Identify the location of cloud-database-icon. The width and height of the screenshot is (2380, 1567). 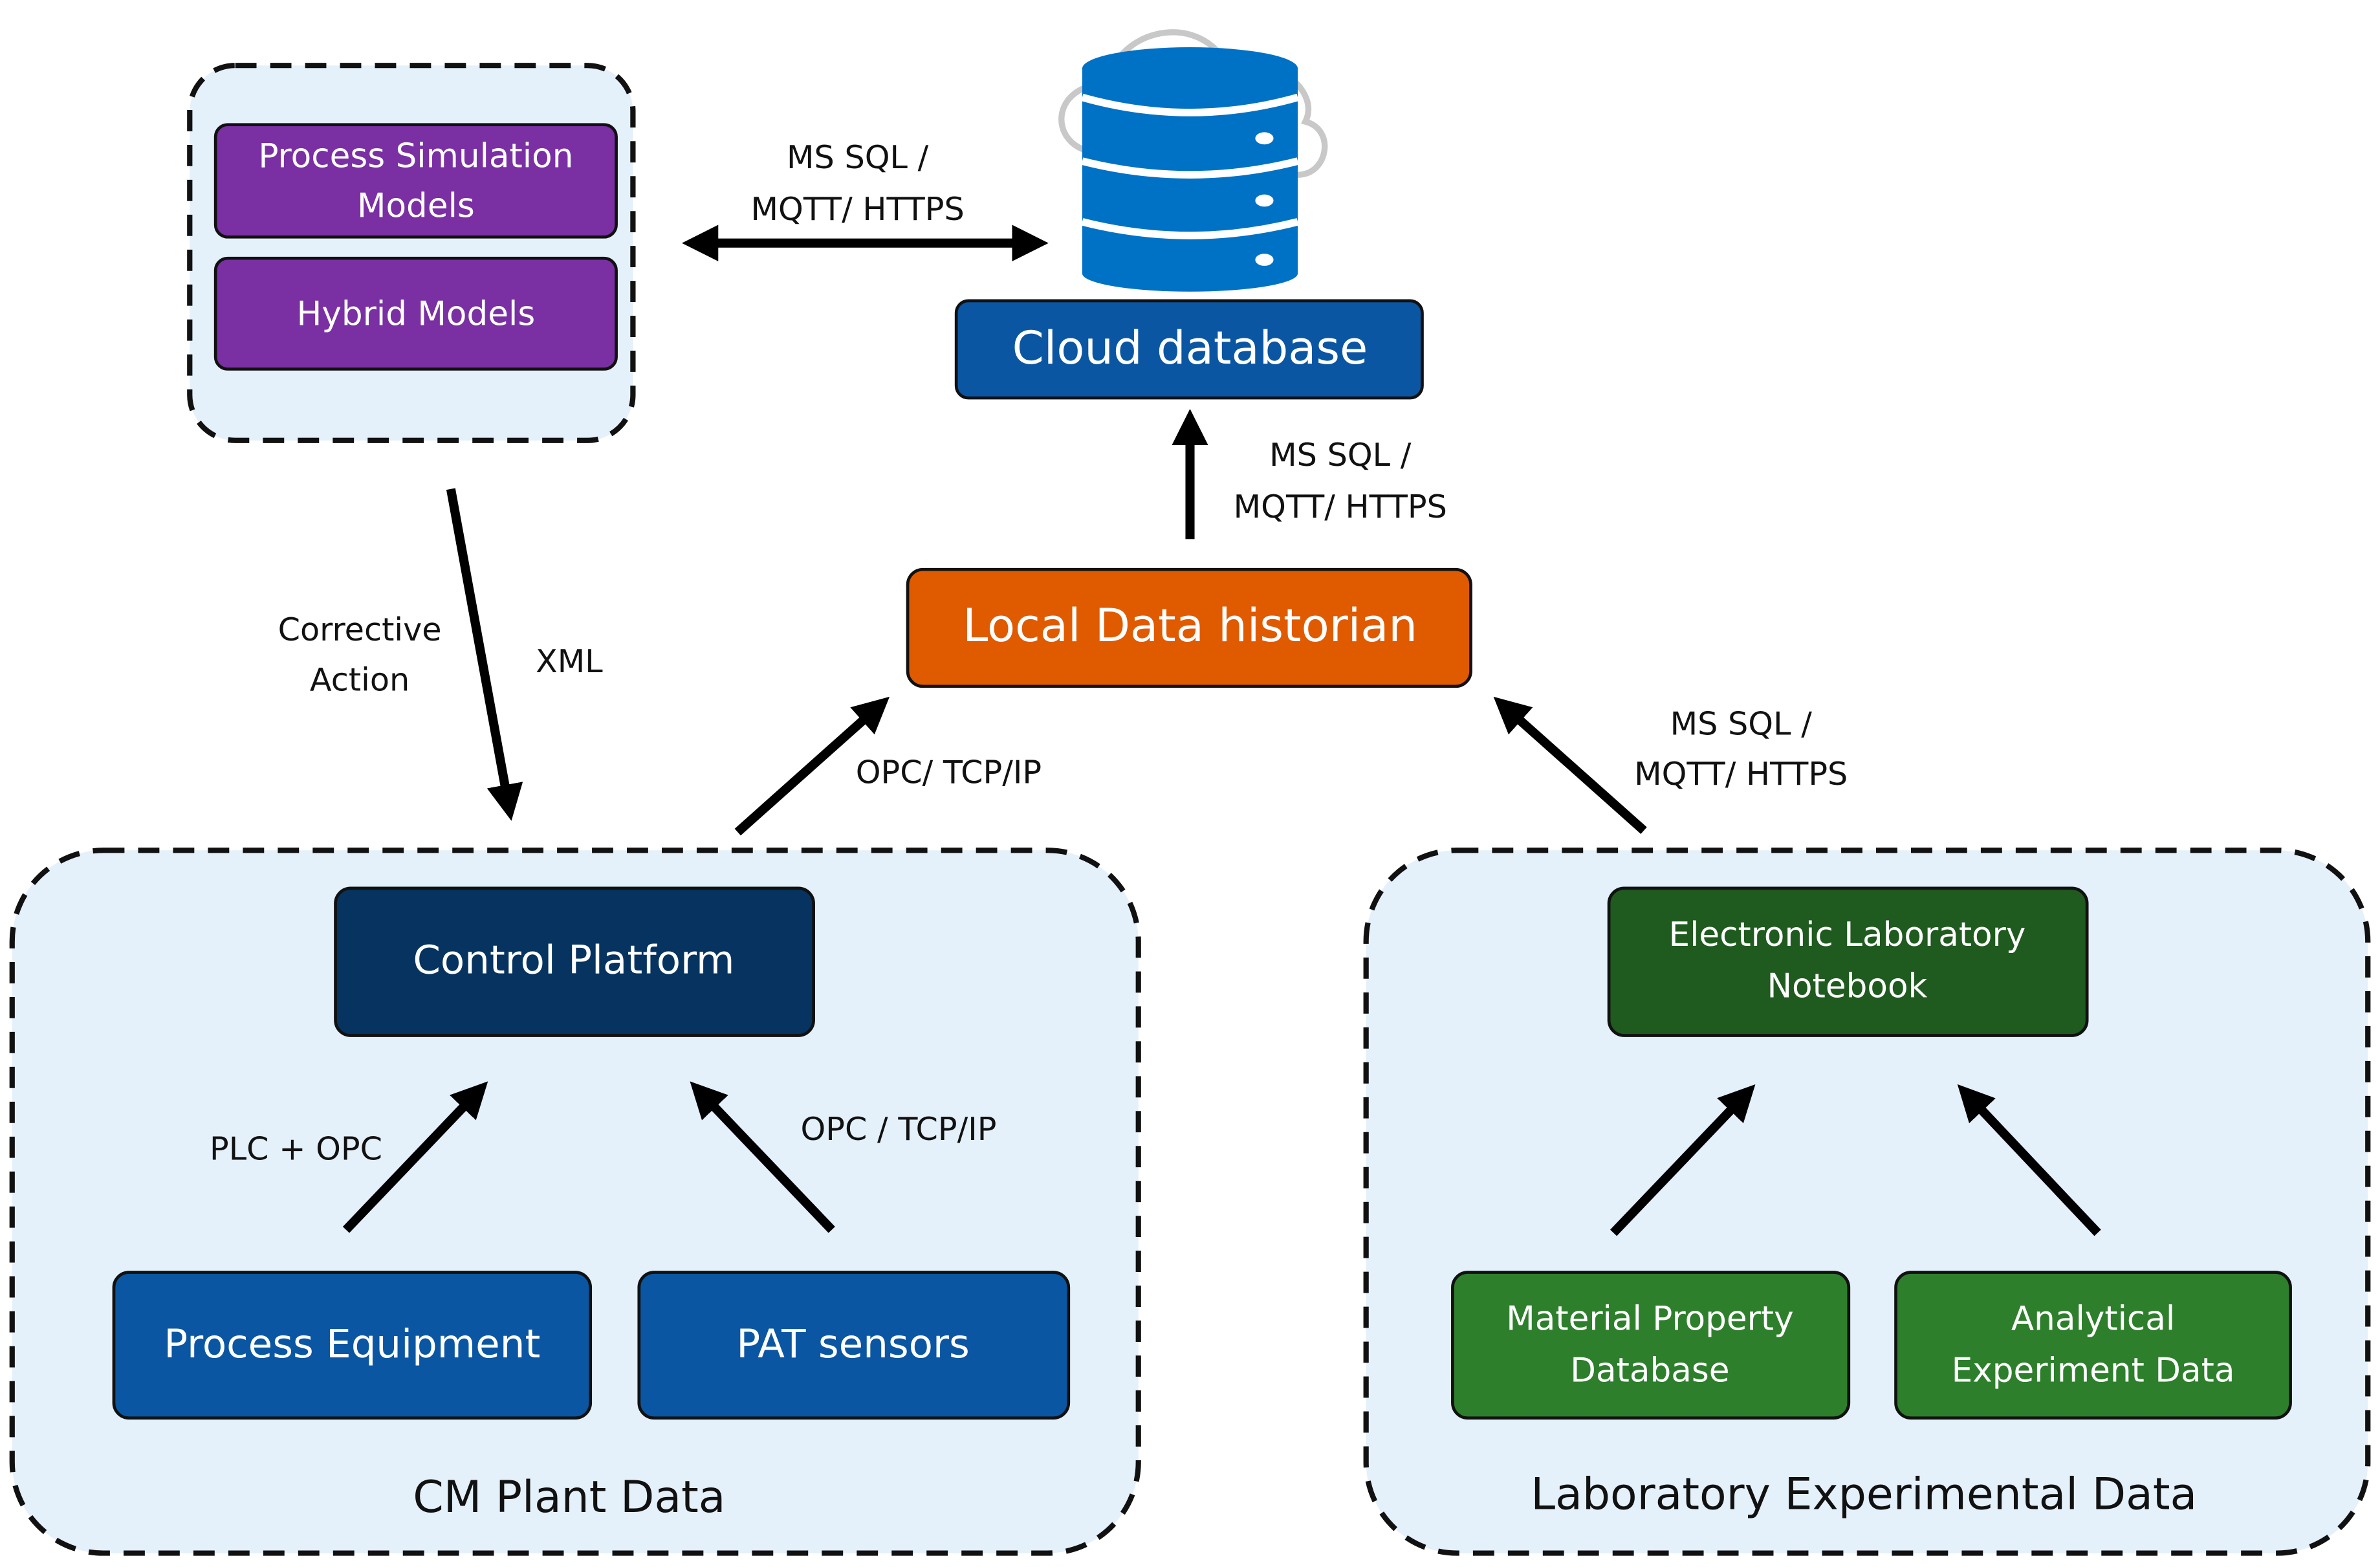
(1193, 160).